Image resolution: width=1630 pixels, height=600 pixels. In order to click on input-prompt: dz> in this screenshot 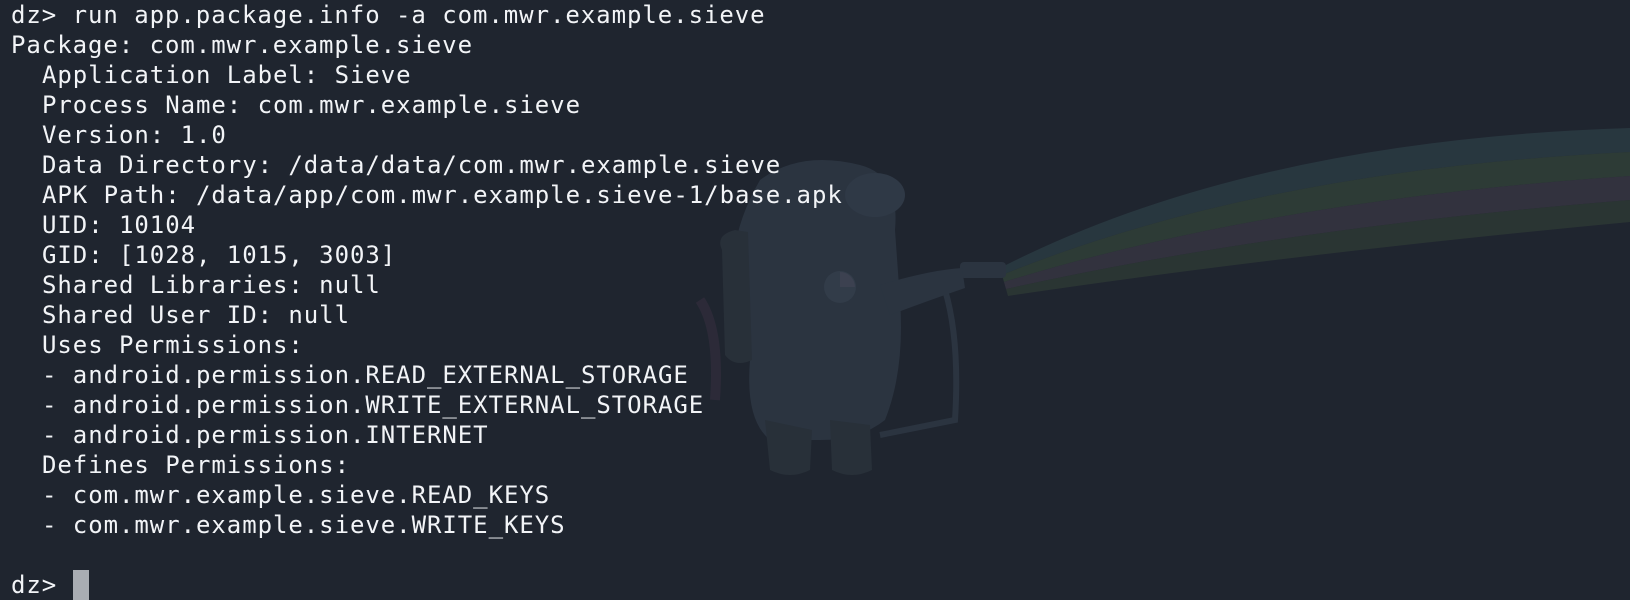, I will do `click(34, 585)`.